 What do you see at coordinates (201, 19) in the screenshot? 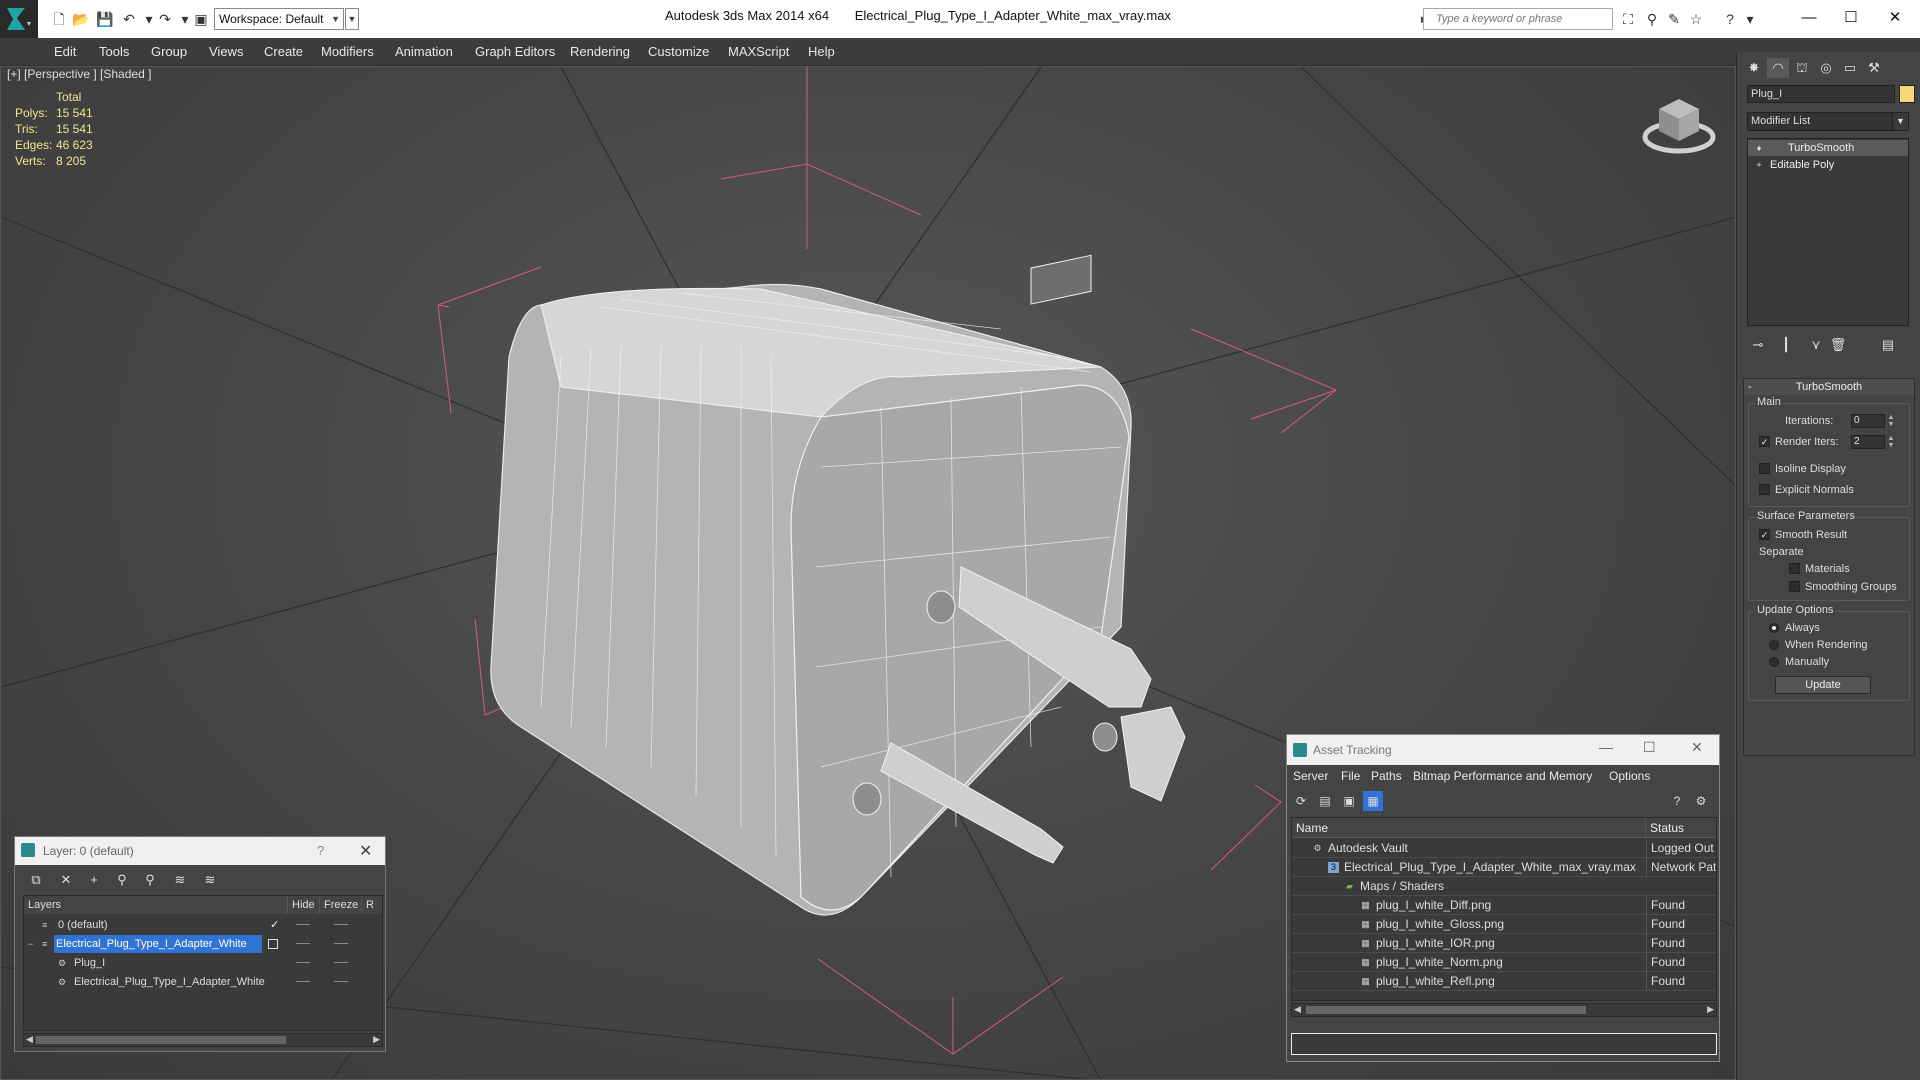
I see `project-folder-icon: ▣` at bounding box center [201, 19].